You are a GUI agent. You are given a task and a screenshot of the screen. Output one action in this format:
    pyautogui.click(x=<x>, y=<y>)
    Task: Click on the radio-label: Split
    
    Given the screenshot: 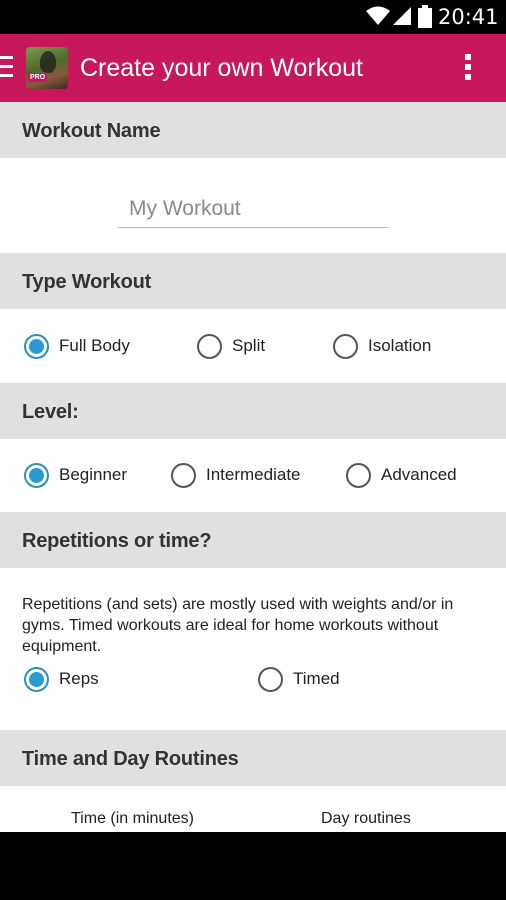 What is the action you would take?
    pyautogui.click(x=249, y=345)
    